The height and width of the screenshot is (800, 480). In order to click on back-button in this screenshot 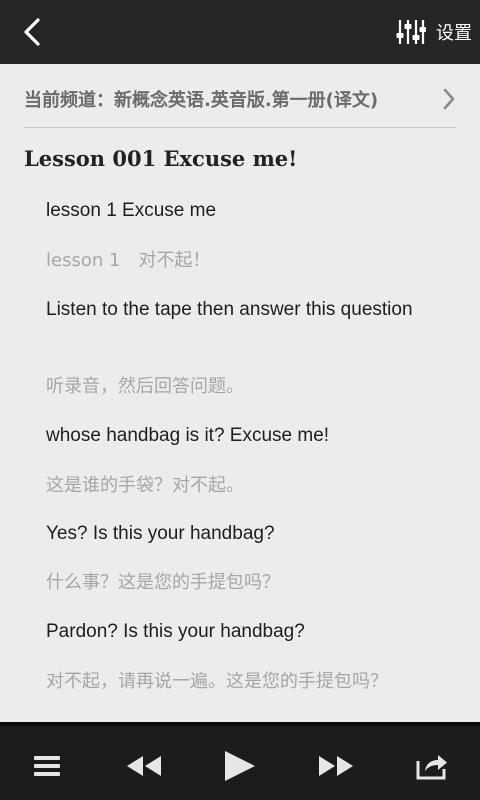, I will do `click(32, 32)`.